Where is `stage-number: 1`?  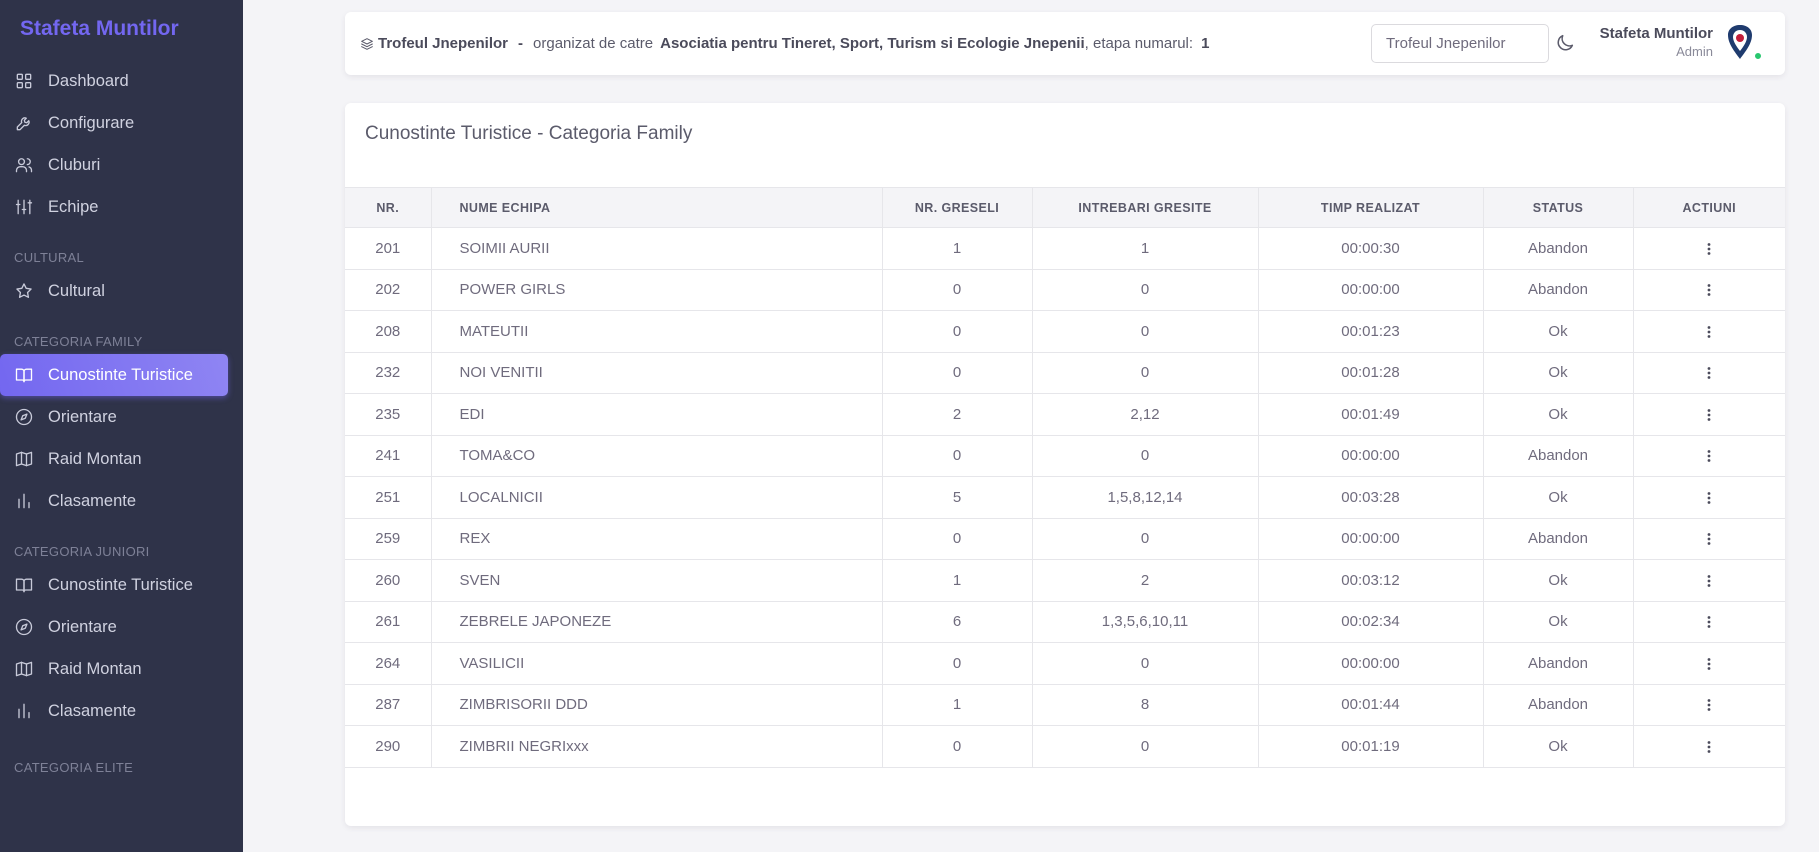 stage-number: 1 is located at coordinates (1205, 43).